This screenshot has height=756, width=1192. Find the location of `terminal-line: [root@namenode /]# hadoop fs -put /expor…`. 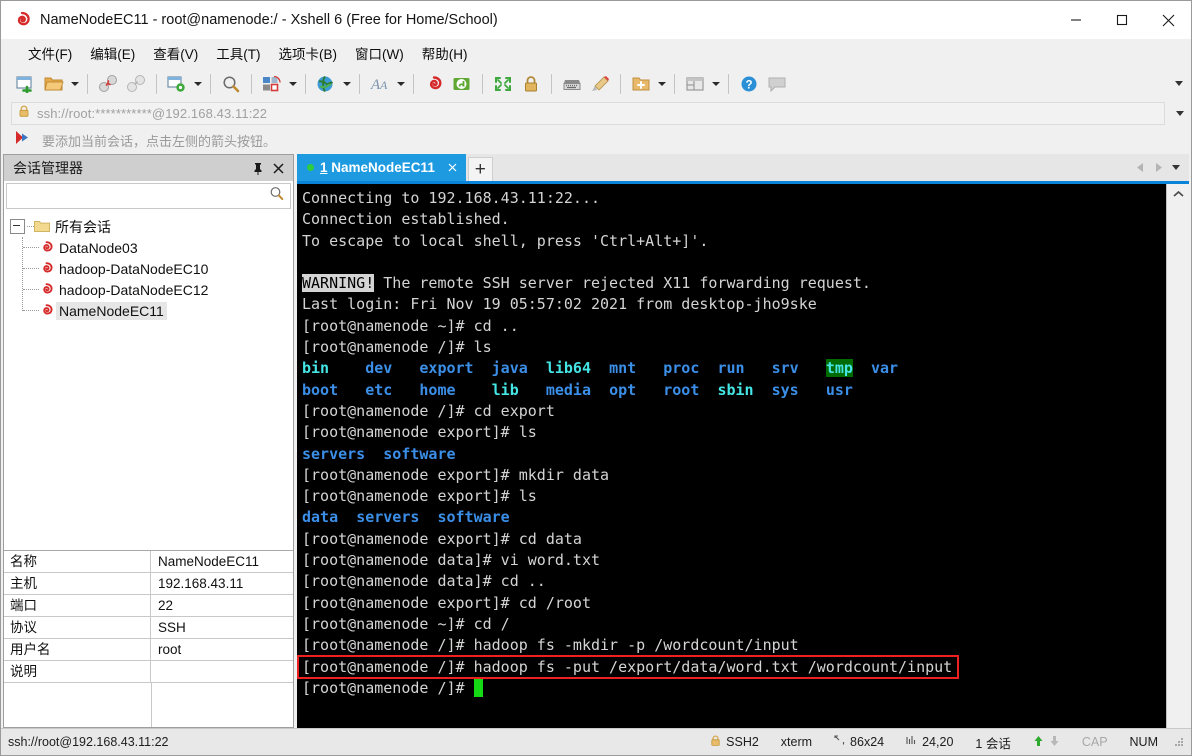

terminal-line: [root@namenode /]# hadoop fs -put /expor… is located at coordinates (734, 667).